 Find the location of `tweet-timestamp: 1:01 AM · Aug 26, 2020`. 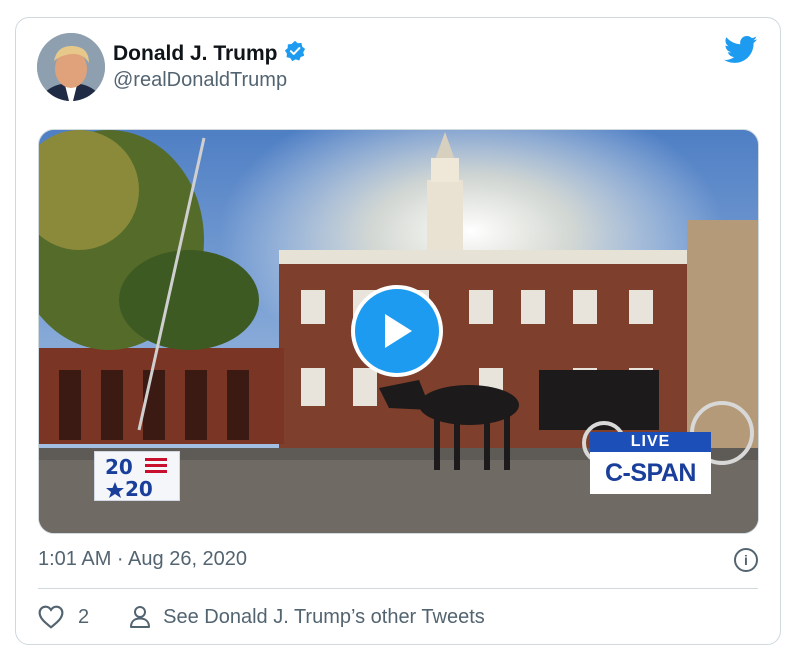

tweet-timestamp: 1:01 AM · Aug 26, 2020 is located at coordinates (142, 559).